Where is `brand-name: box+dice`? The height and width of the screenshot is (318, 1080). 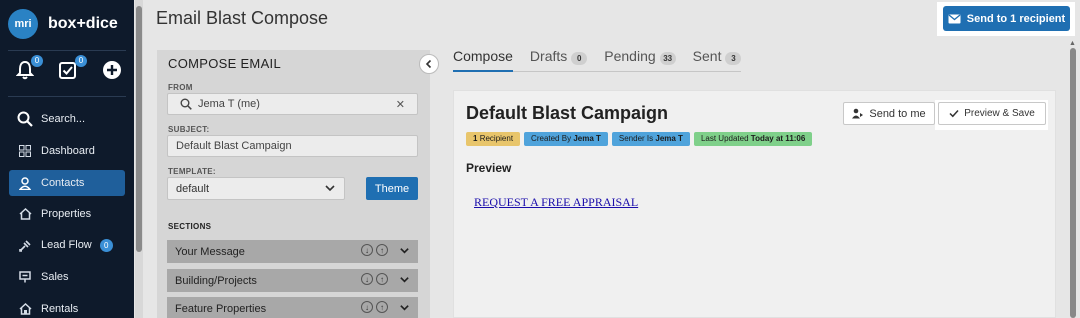 brand-name: box+dice is located at coordinates (83, 23).